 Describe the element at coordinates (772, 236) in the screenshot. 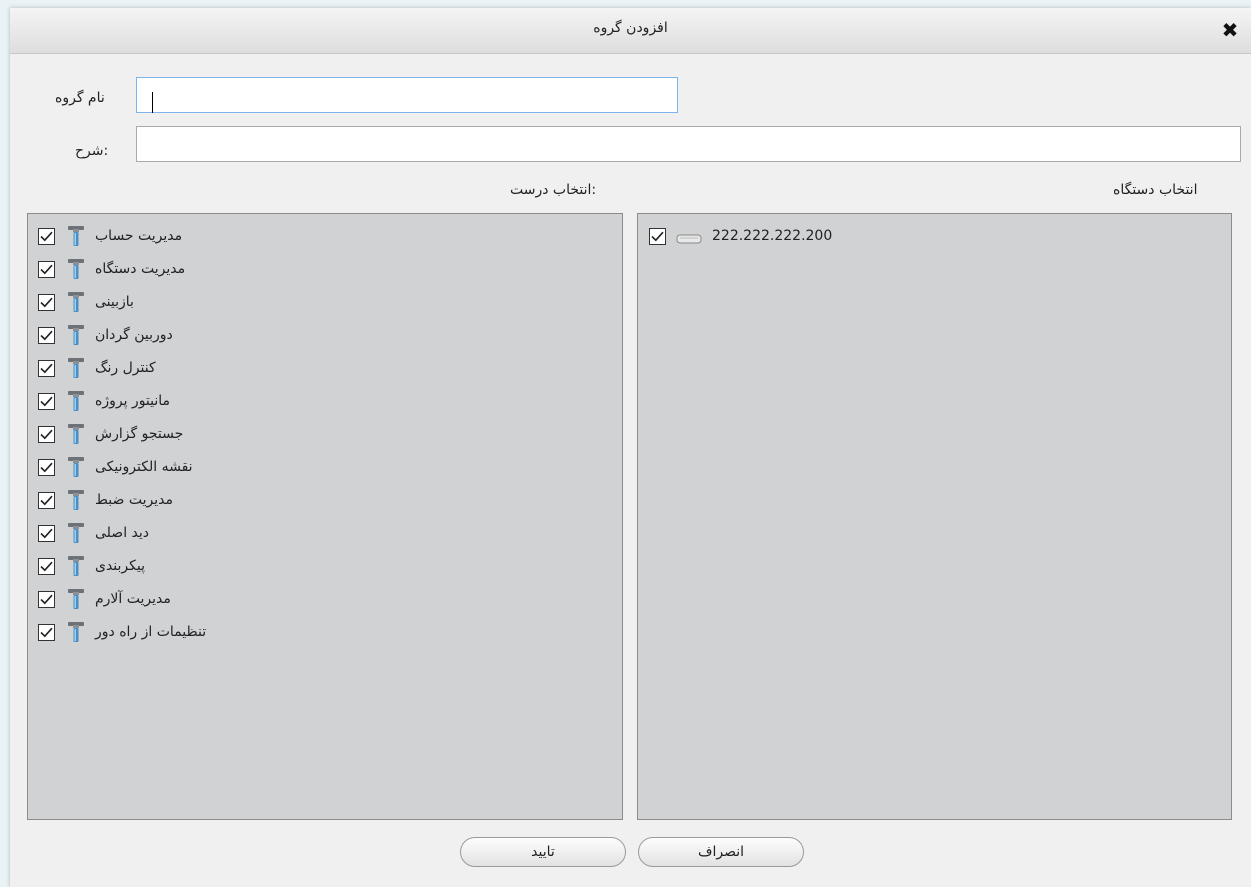

I see `device-label: 222.222.222.200` at that location.